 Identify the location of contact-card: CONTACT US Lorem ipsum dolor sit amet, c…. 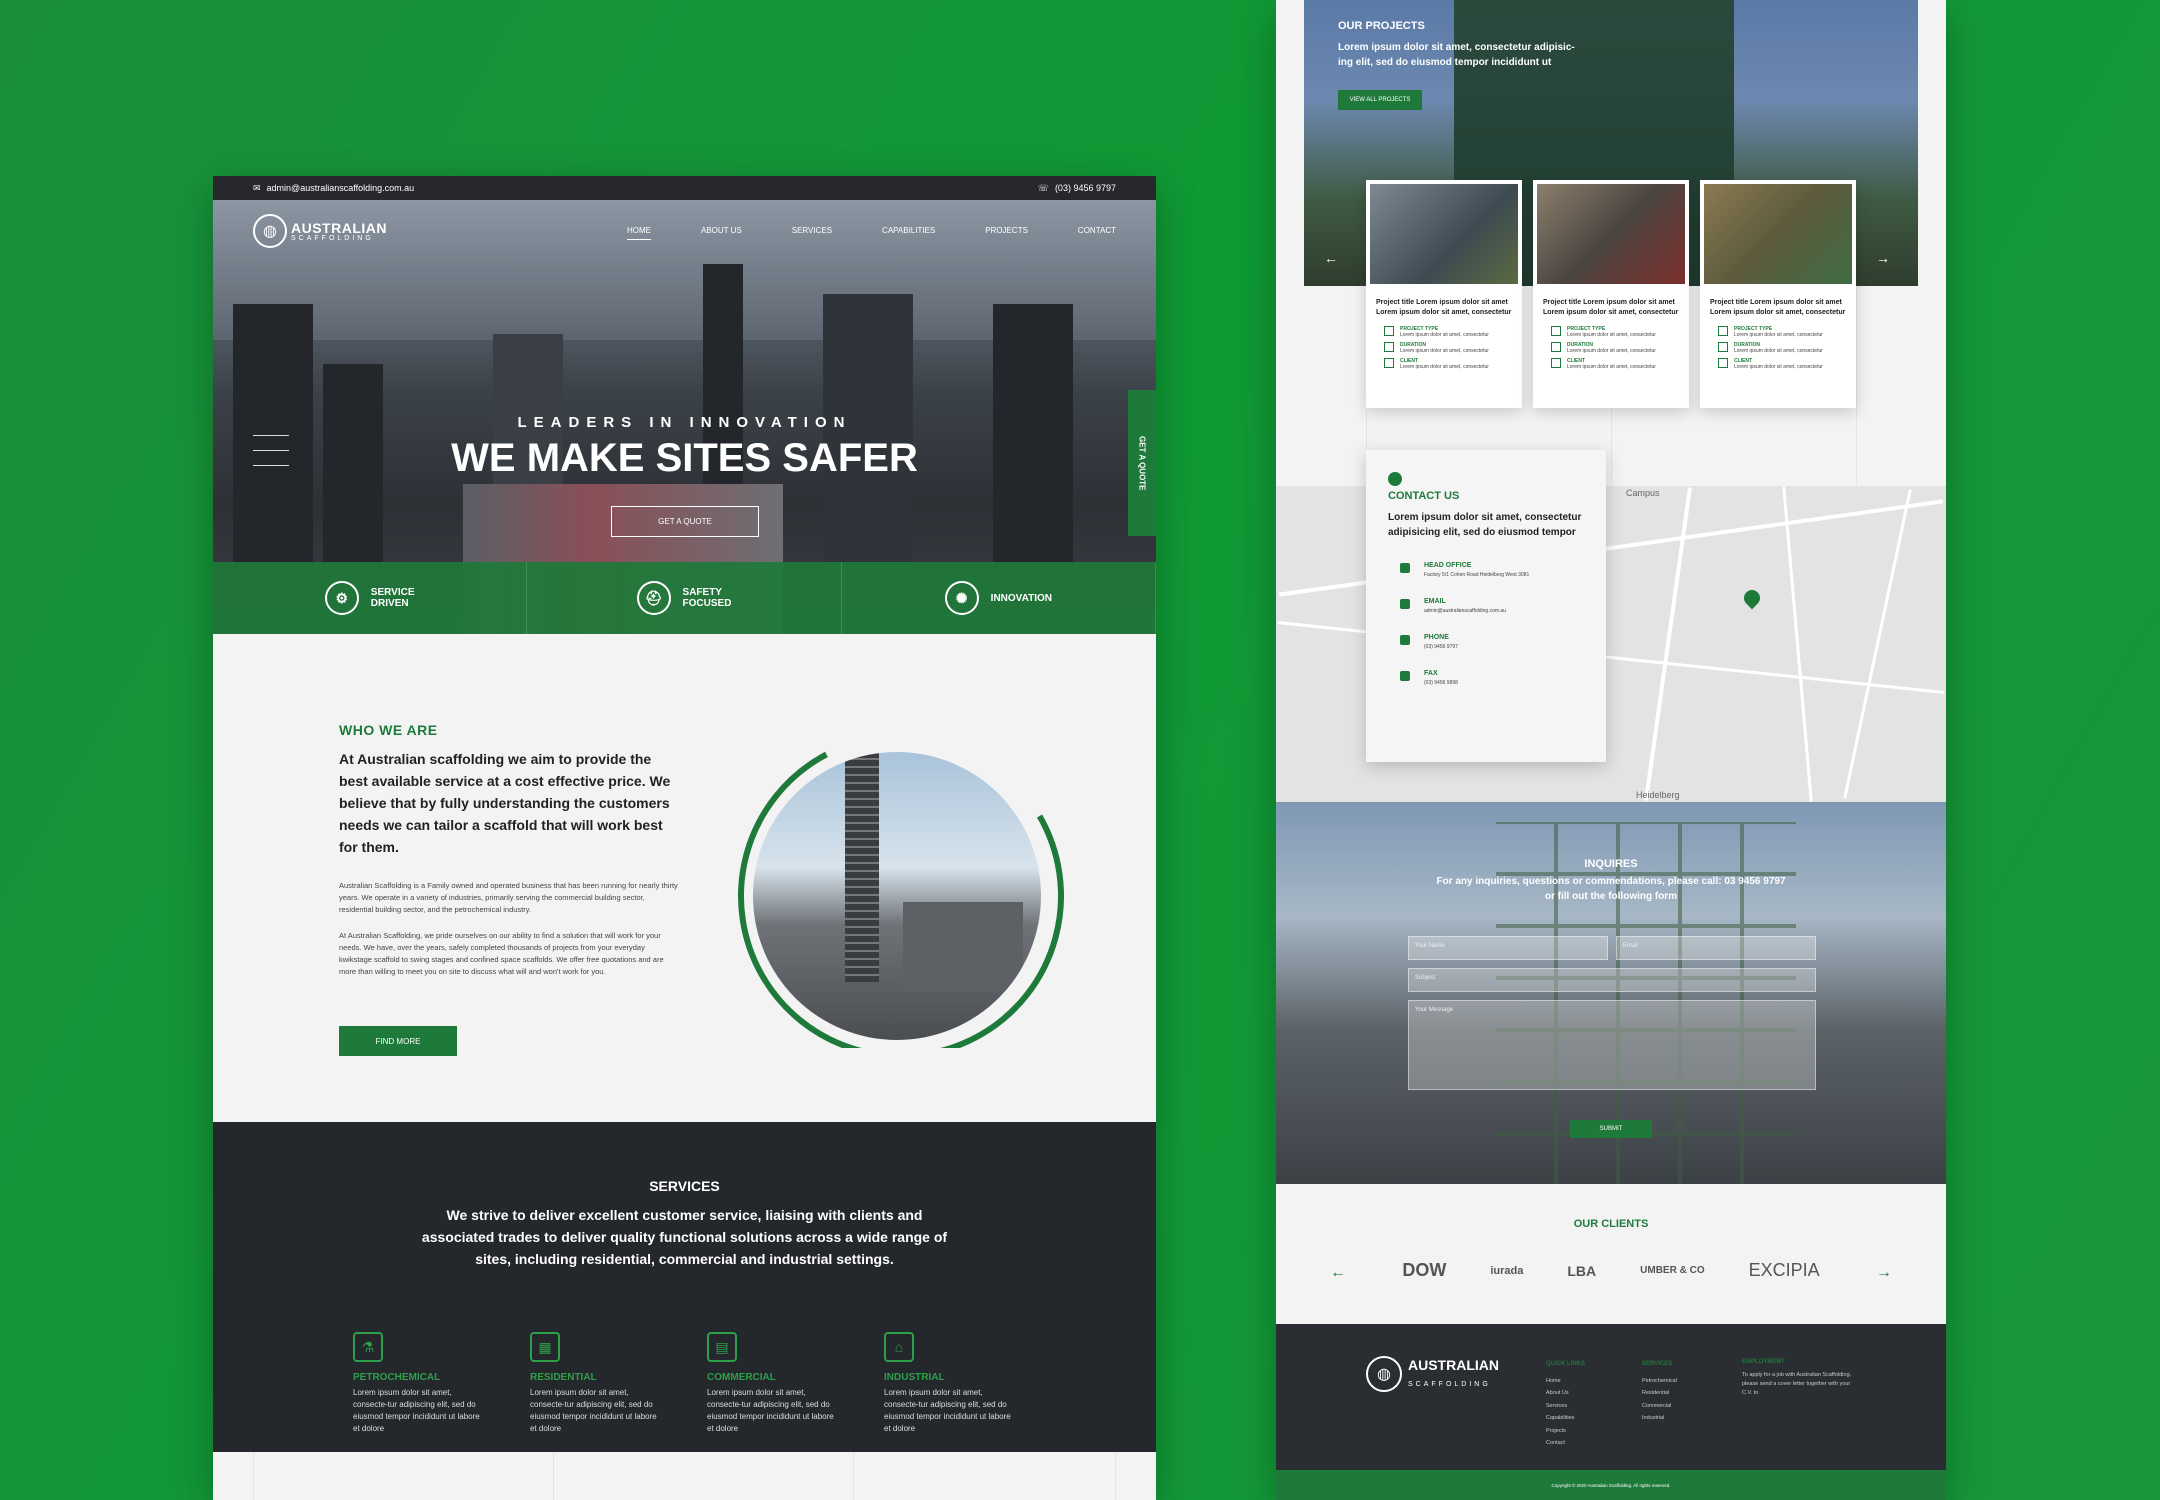
(1486, 606).